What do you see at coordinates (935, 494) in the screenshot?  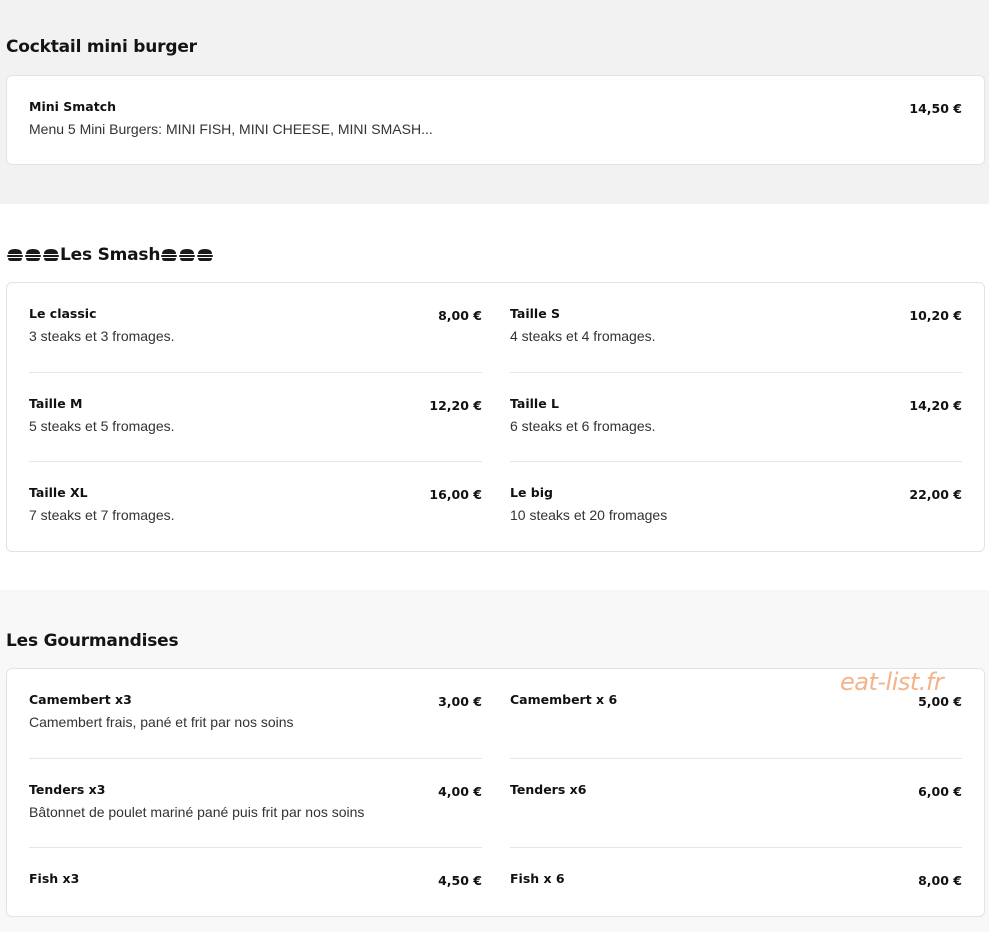 I see `item-price: 22,00 €` at bounding box center [935, 494].